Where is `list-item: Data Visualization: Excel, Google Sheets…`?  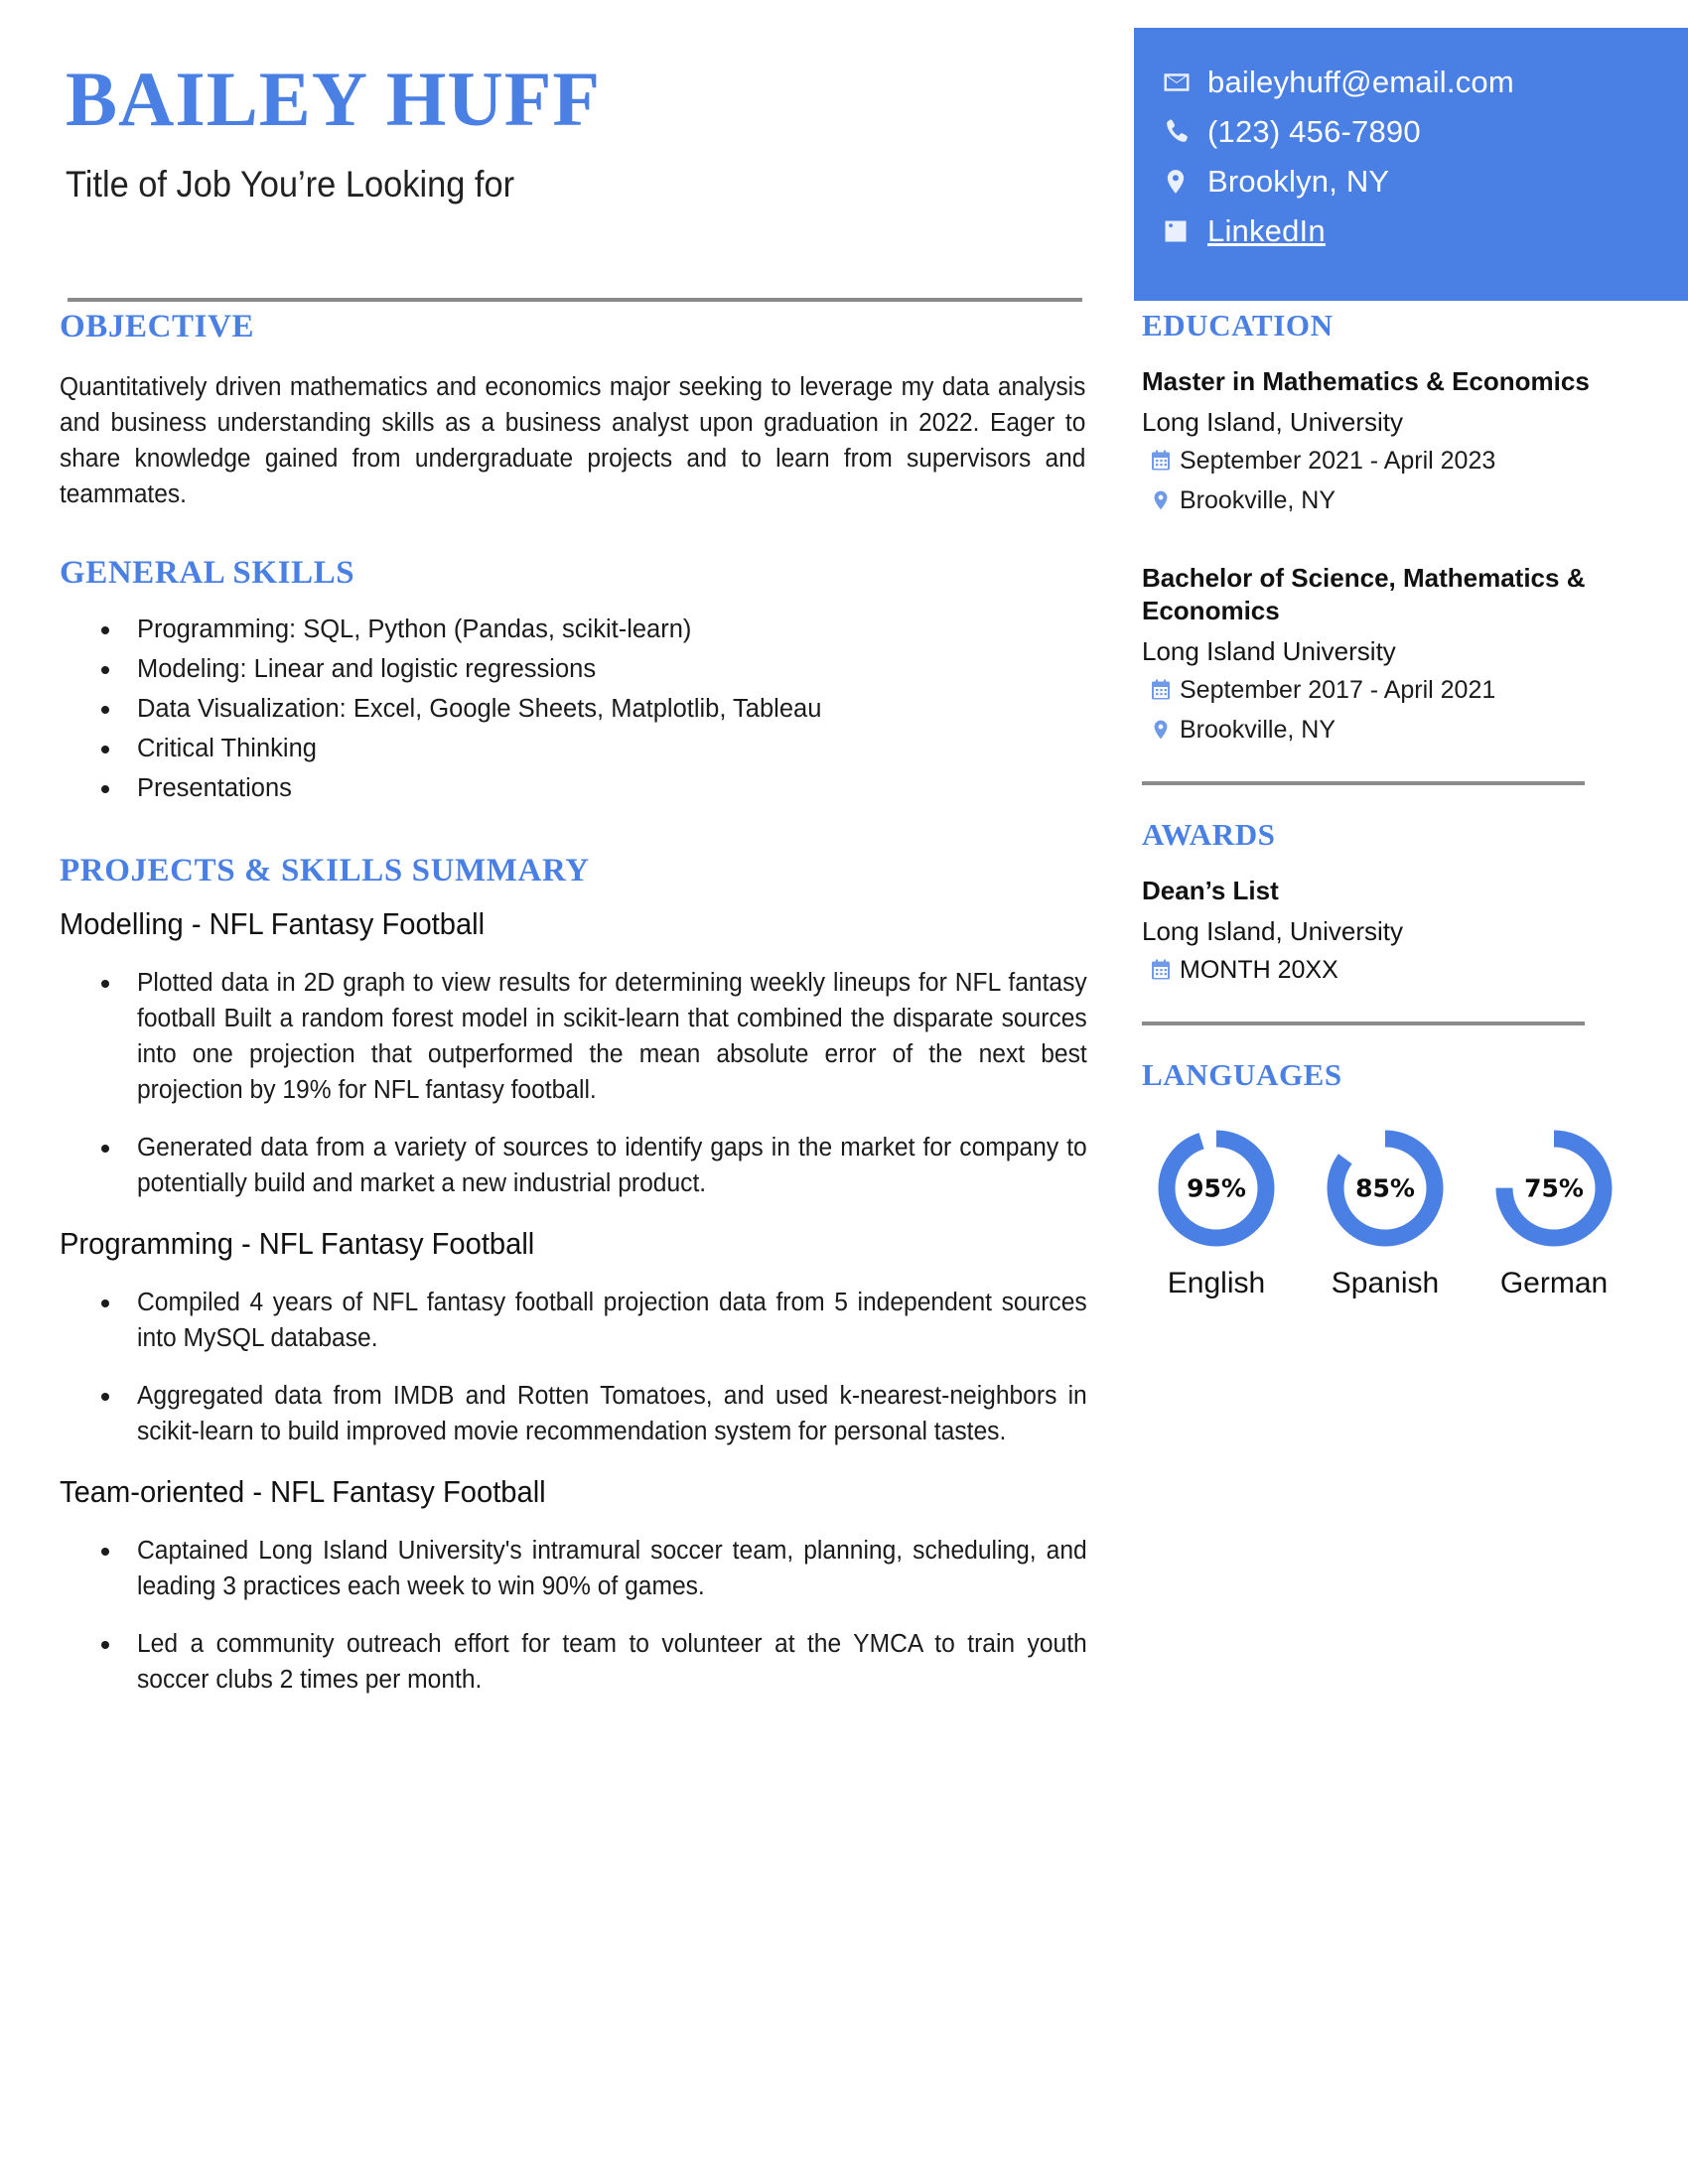 list-item: Data Visualization: Excel, Google Sheets… is located at coordinates (573, 709).